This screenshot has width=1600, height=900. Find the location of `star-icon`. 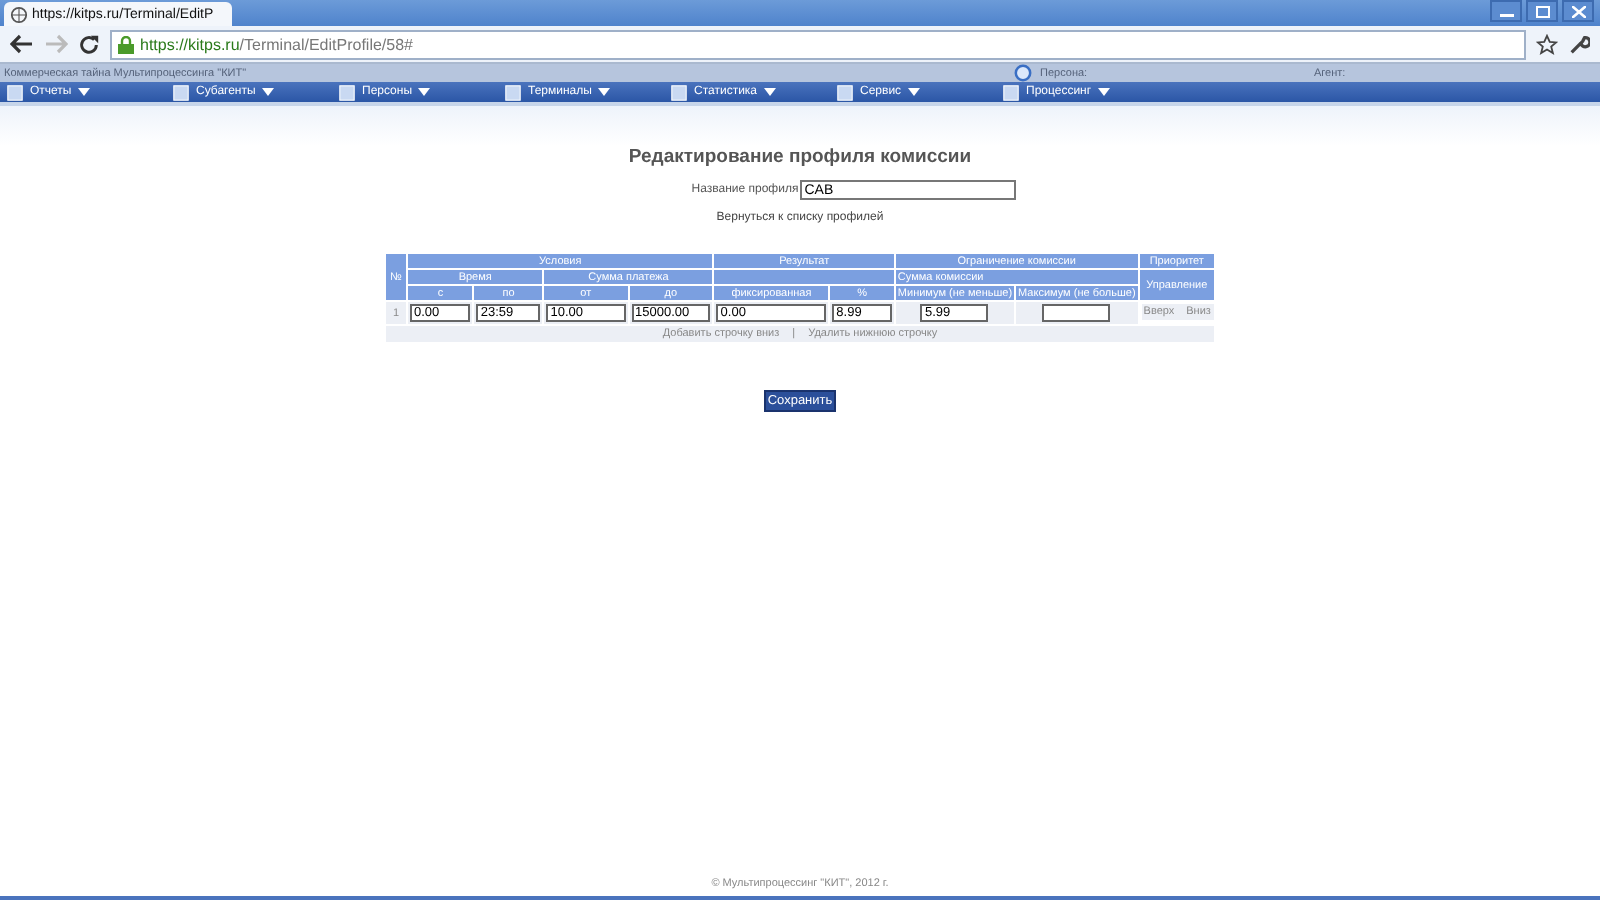

star-icon is located at coordinates (1547, 44).